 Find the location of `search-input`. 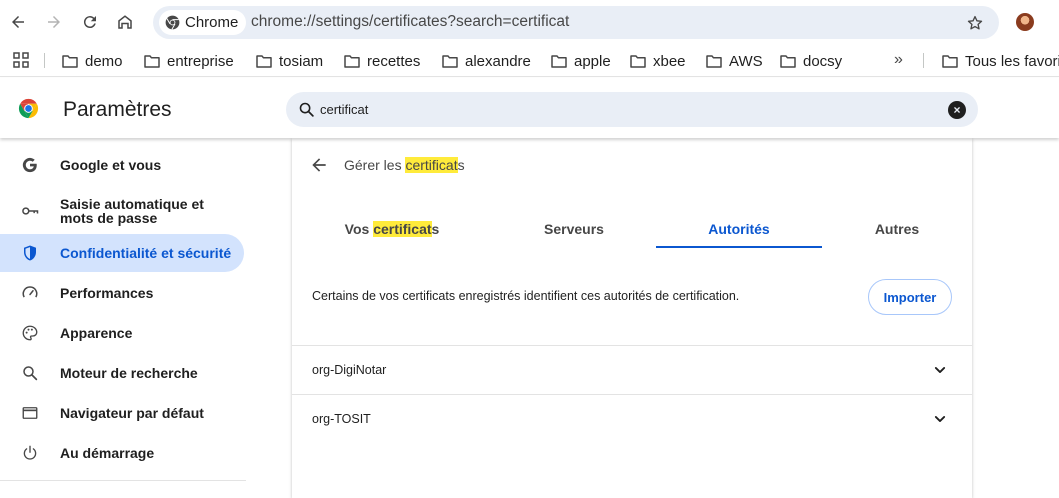

search-input is located at coordinates (620, 109).